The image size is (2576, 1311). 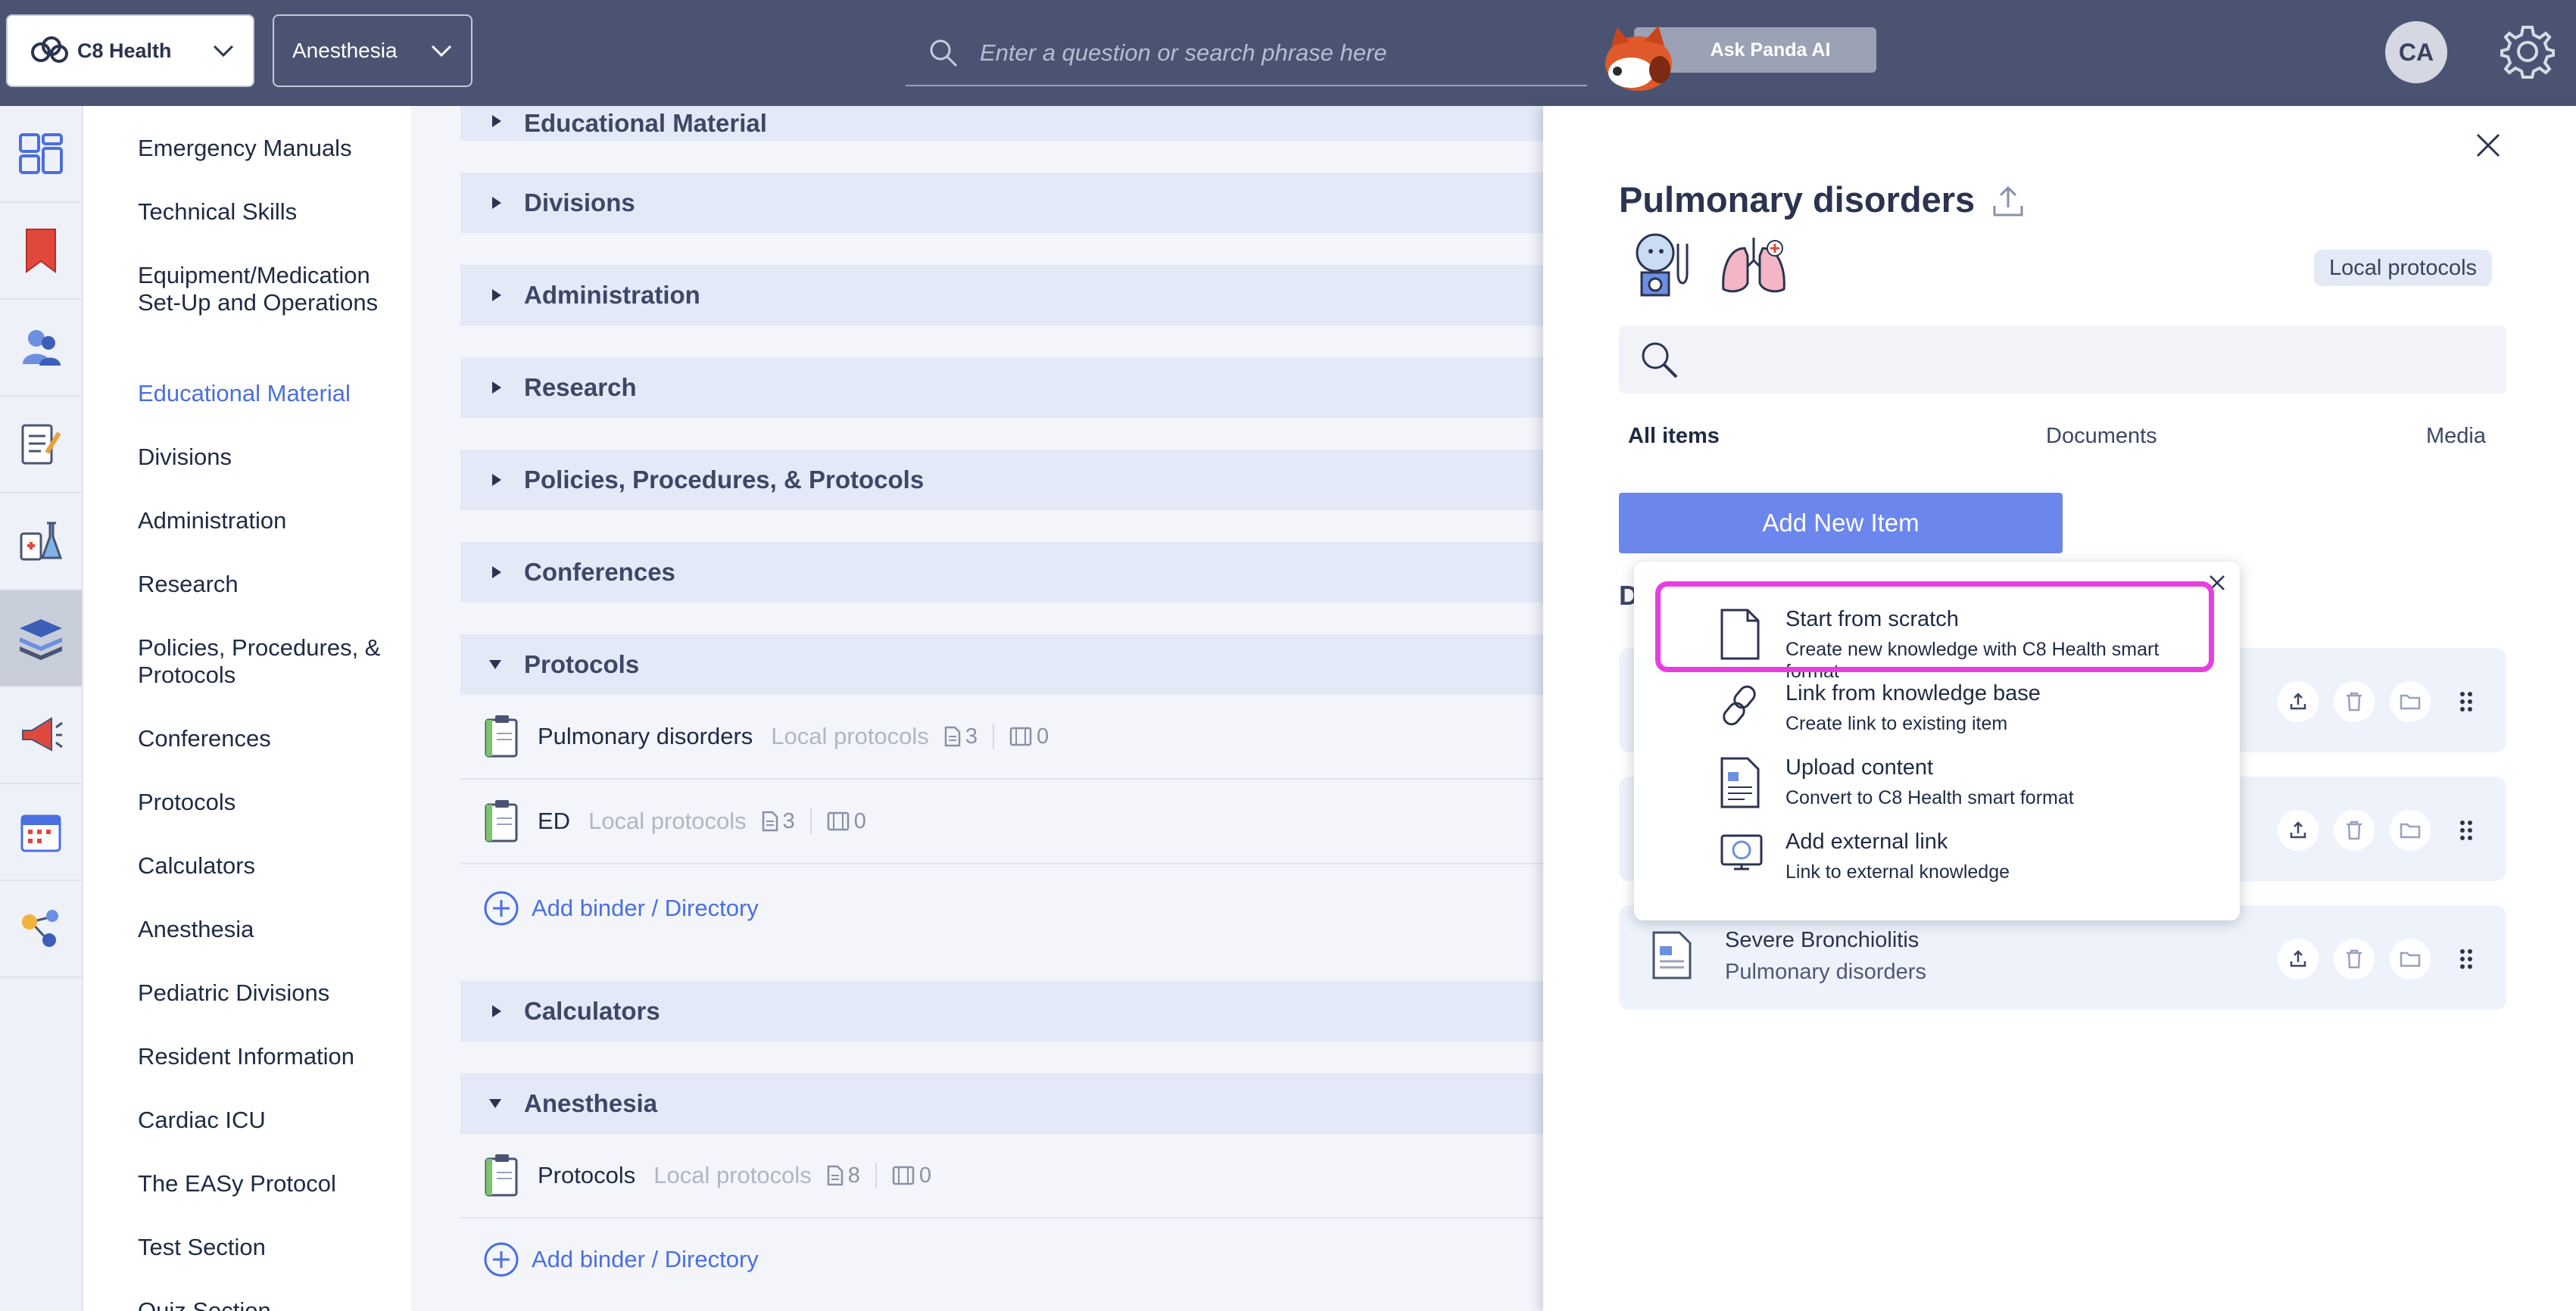 What do you see at coordinates (1246, 53) in the screenshot?
I see `global-search-input: Enter a question or search phrase here` at bounding box center [1246, 53].